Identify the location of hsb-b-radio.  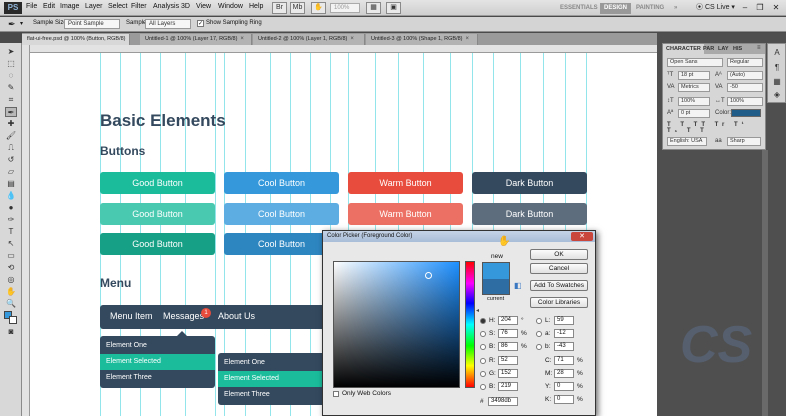
(483, 347).